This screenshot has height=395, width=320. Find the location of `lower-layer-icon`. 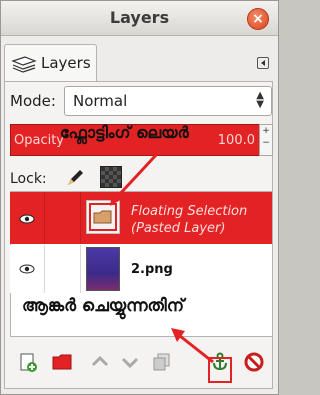

lower-layer-icon is located at coordinates (130, 362).